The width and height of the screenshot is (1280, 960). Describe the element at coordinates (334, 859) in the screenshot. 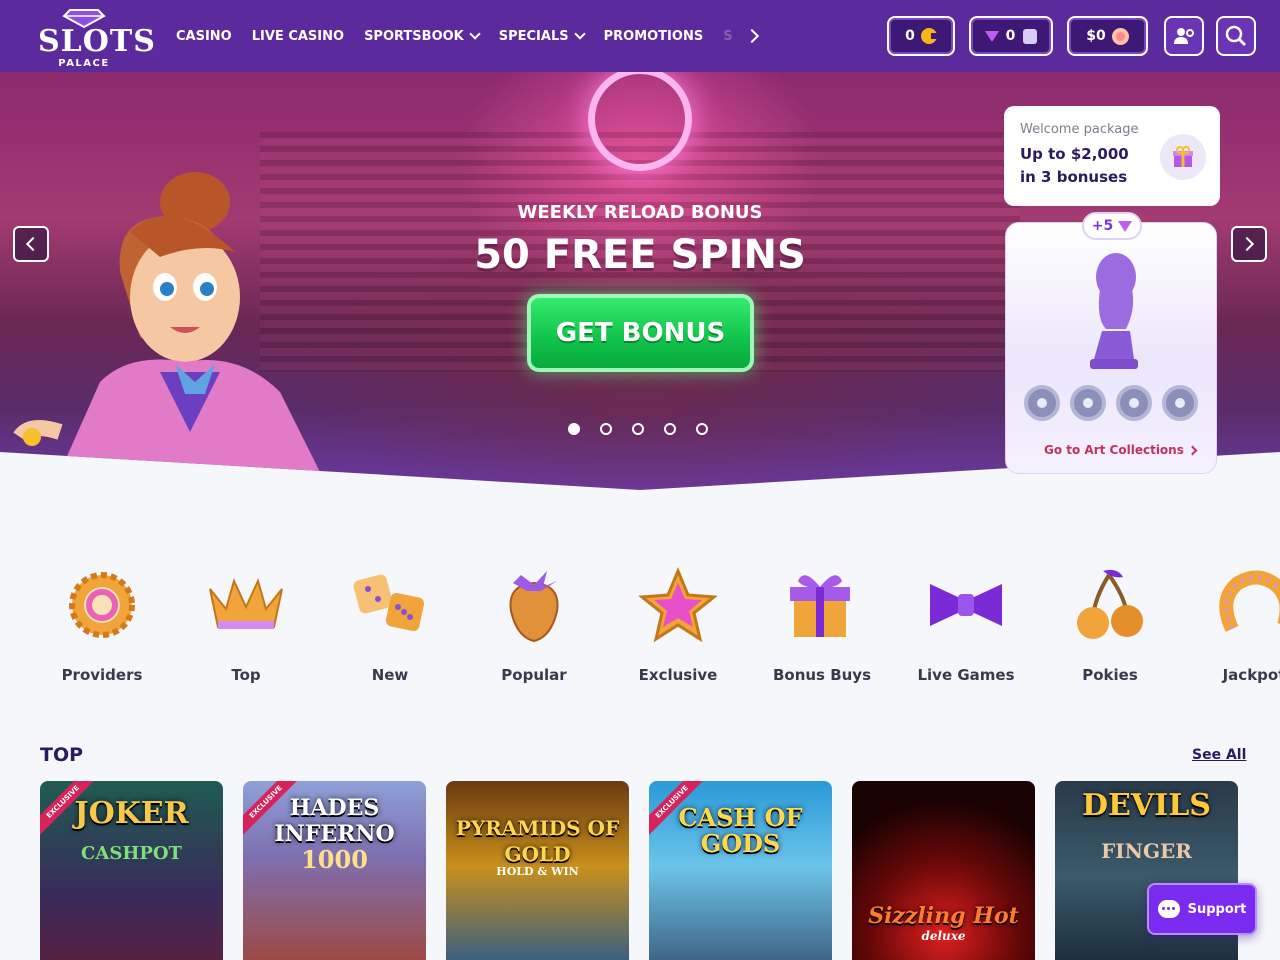

I see `game-subtitle: 1000` at that location.